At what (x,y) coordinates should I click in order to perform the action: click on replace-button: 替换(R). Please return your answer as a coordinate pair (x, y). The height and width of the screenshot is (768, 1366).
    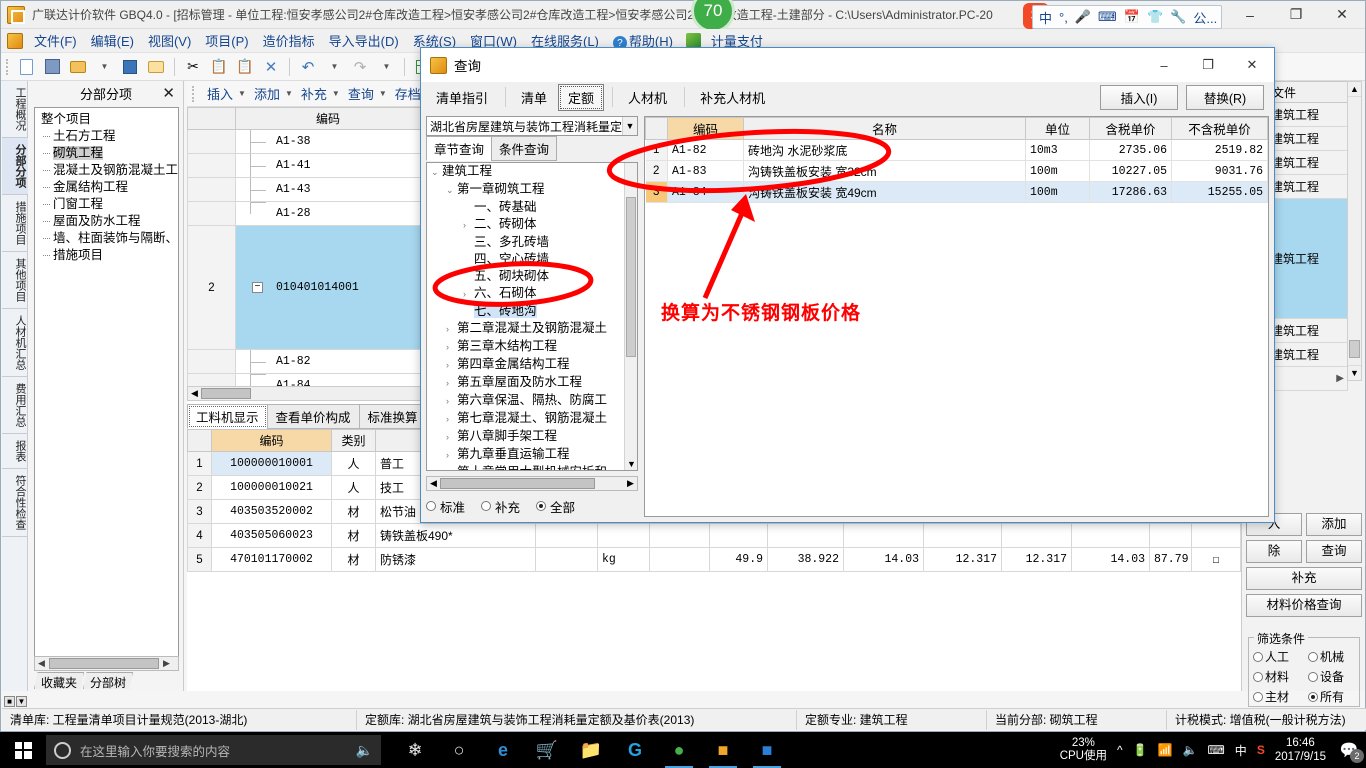
    Looking at the image, I should click on (1225, 97).